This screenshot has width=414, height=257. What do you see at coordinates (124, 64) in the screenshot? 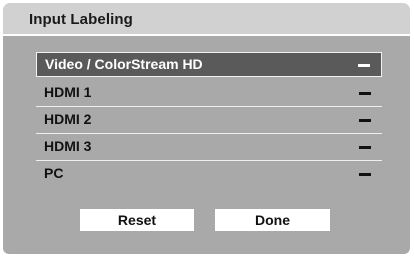
I see `input-label: Video / ColorStream HD` at bounding box center [124, 64].